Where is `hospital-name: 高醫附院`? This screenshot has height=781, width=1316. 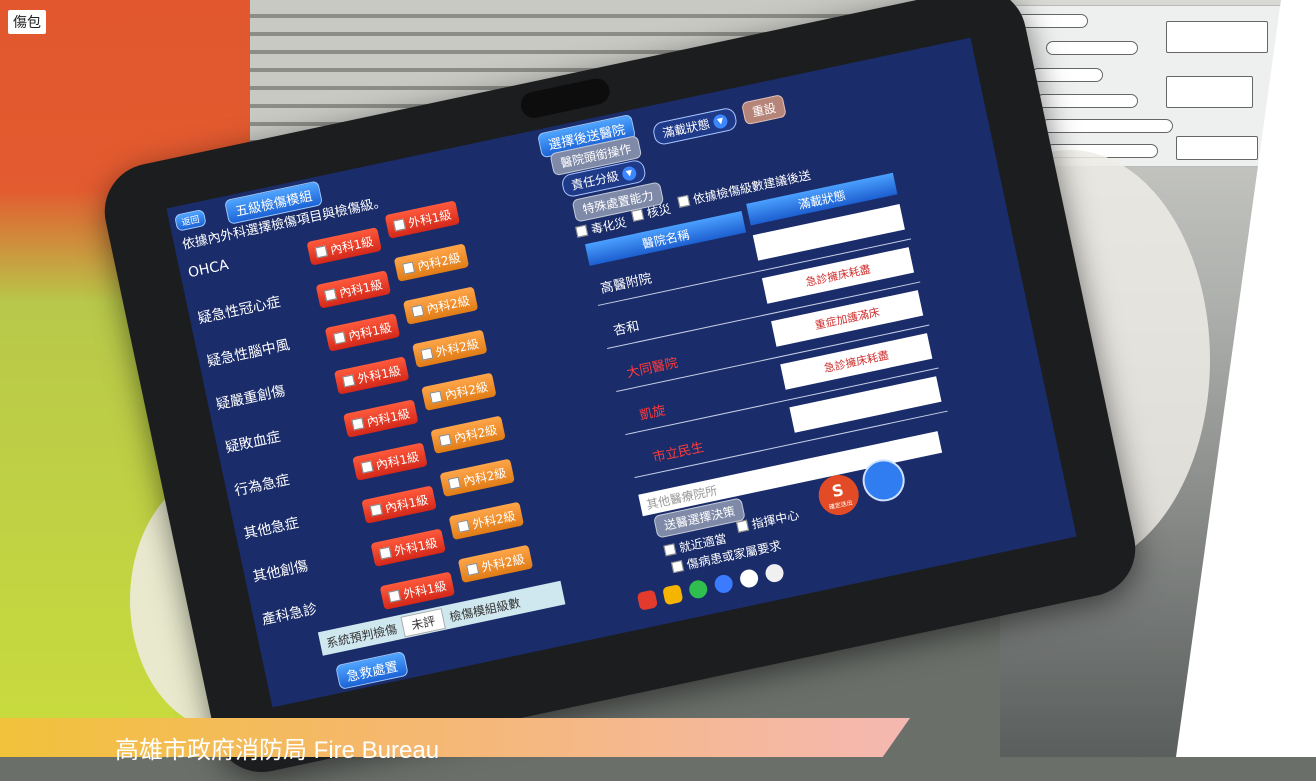
hospital-name: 高醫附院 is located at coordinates (625, 281).